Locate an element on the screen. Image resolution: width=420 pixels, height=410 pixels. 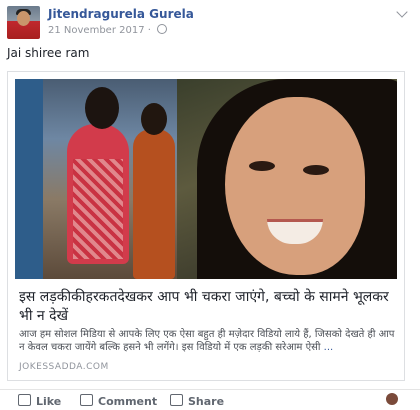
link-domain: JOKESSADDA.COM is located at coordinates (64, 367).